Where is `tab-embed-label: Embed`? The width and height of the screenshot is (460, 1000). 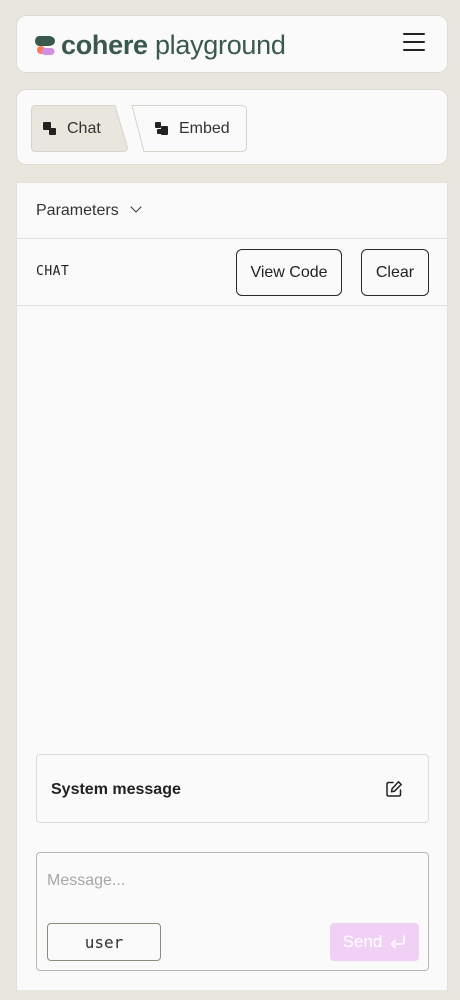 tab-embed-label: Embed is located at coordinates (204, 128).